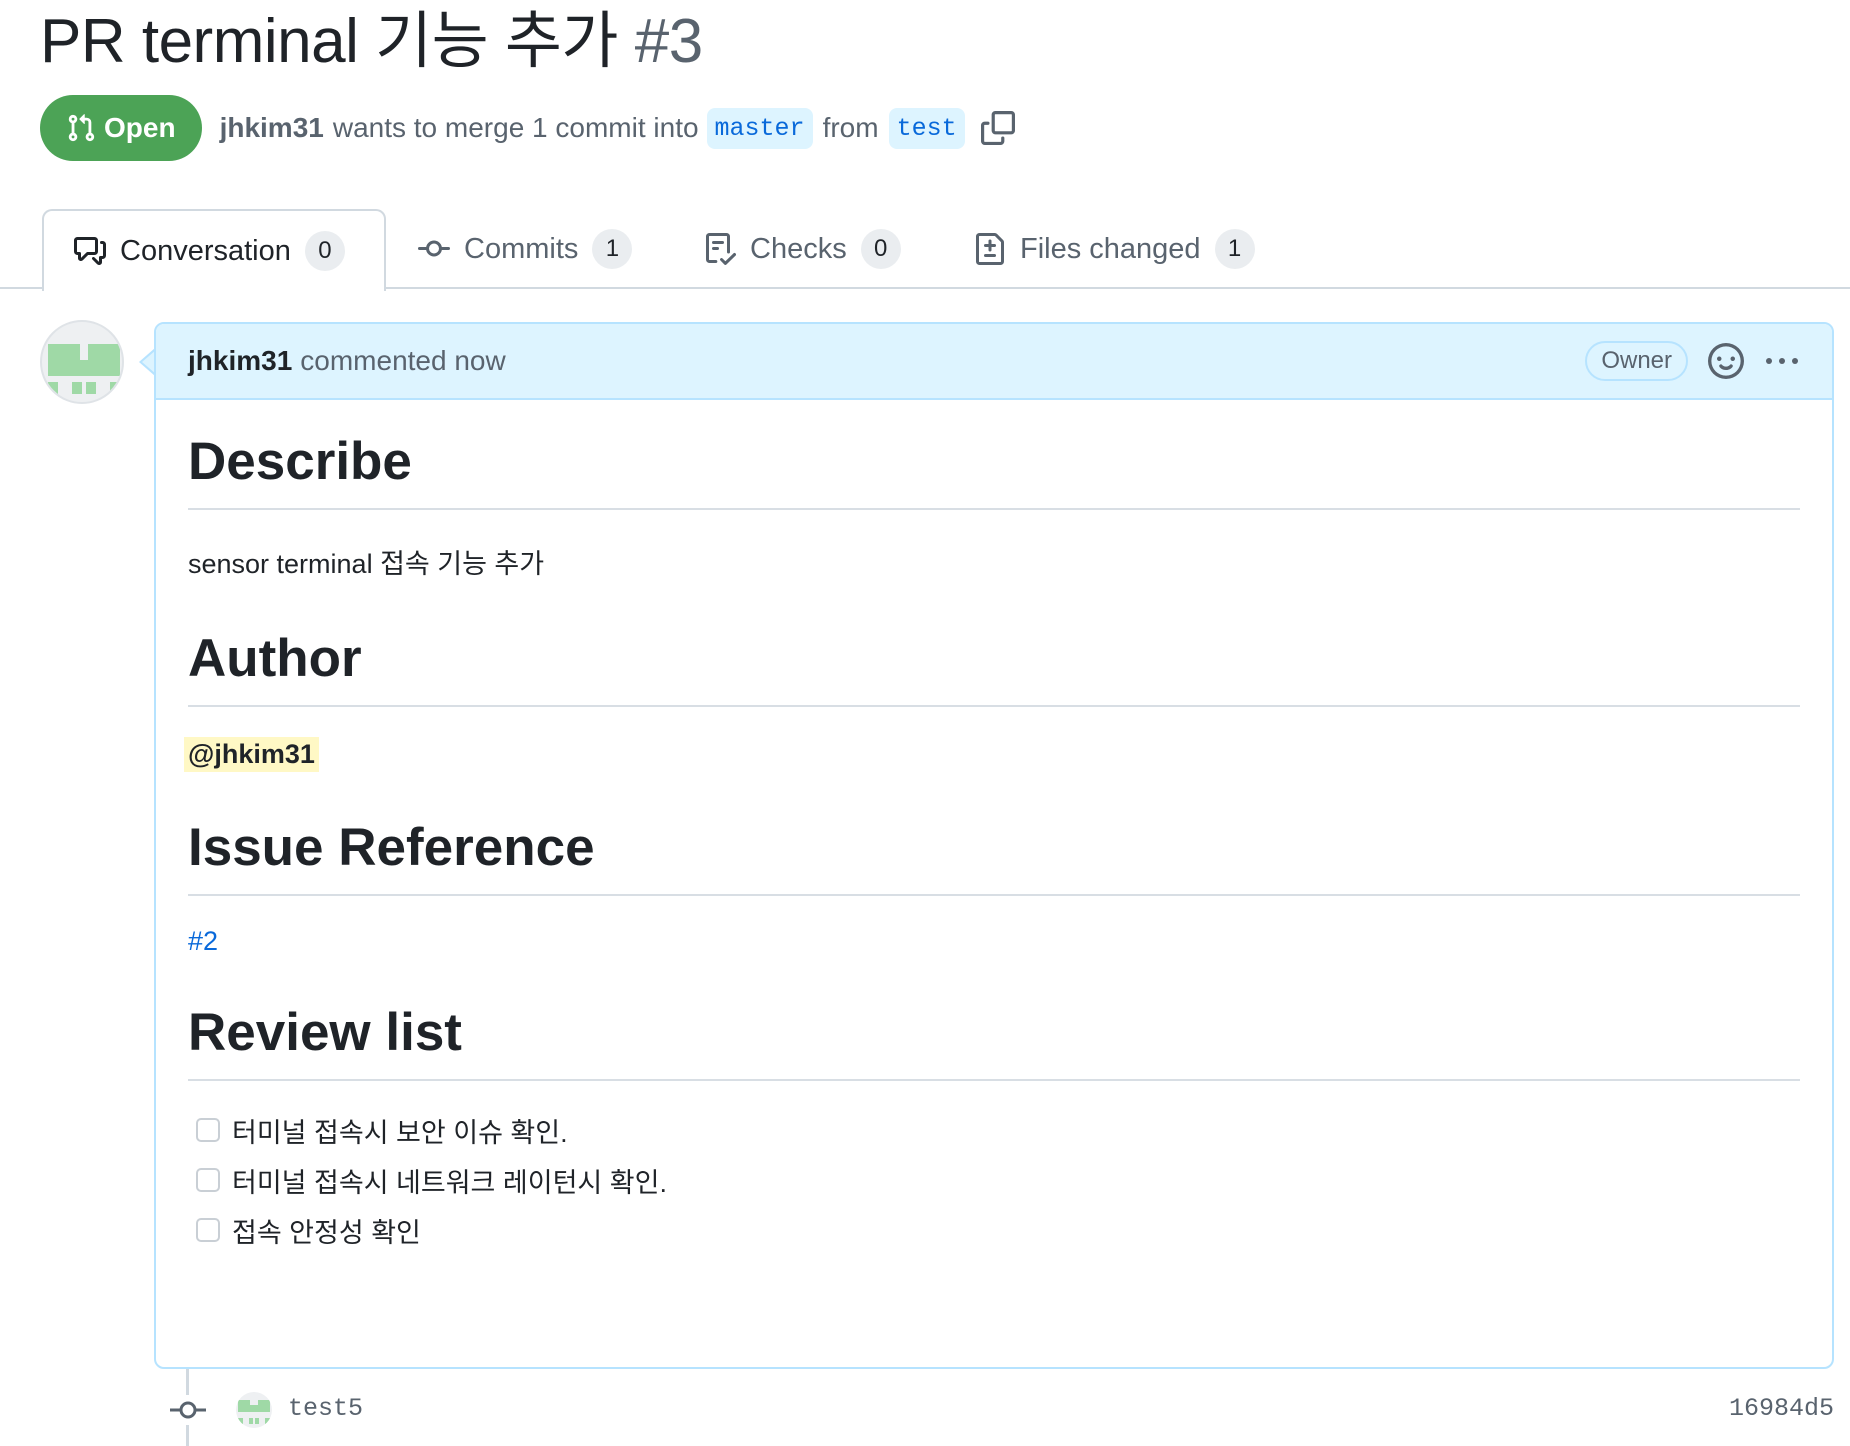 Image resolution: width=1850 pixels, height=1446 pixels. I want to click on issue-link: #2, so click(203, 941).